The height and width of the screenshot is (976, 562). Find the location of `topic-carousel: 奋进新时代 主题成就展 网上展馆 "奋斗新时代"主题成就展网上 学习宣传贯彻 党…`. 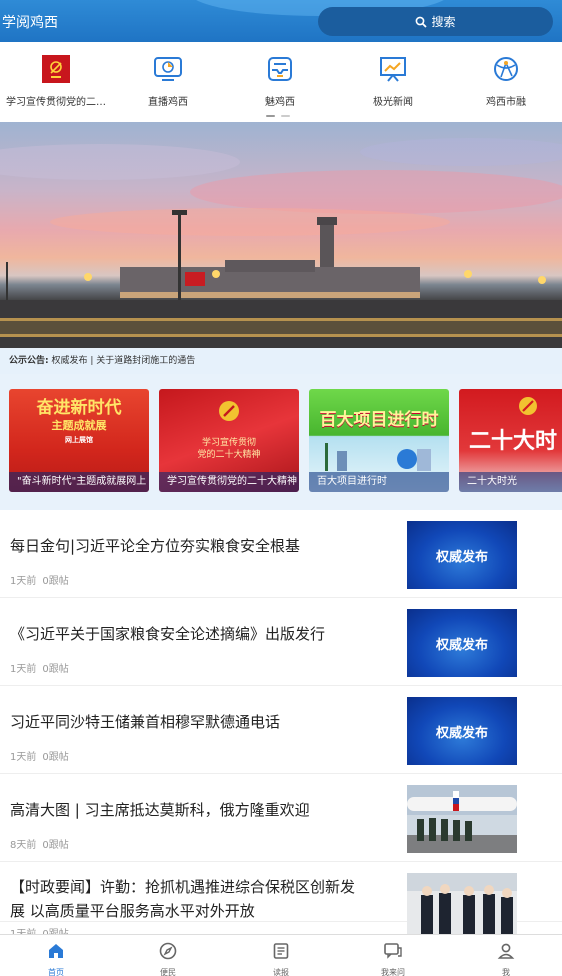

topic-carousel: 奋进新时代 主题成就展 网上展馆 "奋斗新时代"主题成就展网上 学习宣传贯彻 党… is located at coordinates (281, 442).